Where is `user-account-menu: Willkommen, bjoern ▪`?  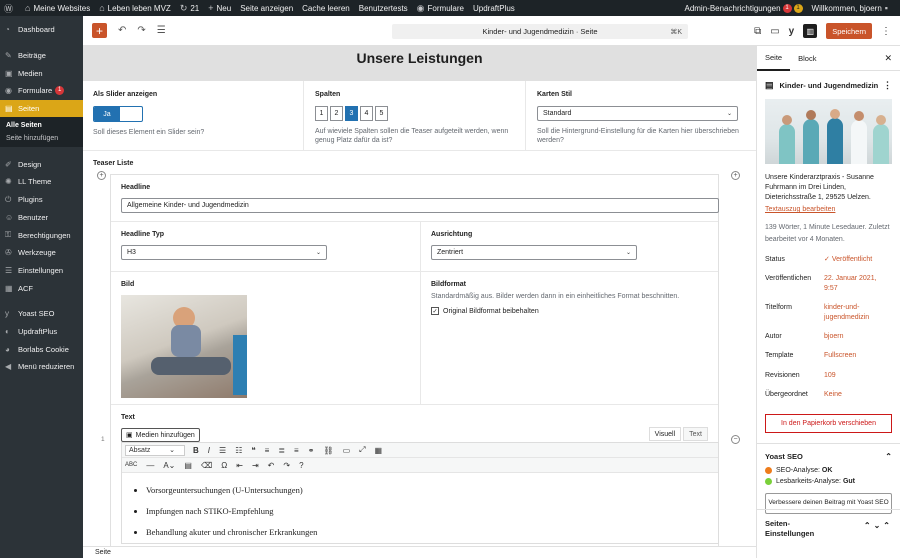
user-account-menu: Willkommen, bjoern ▪ is located at coordinates (851, 8).